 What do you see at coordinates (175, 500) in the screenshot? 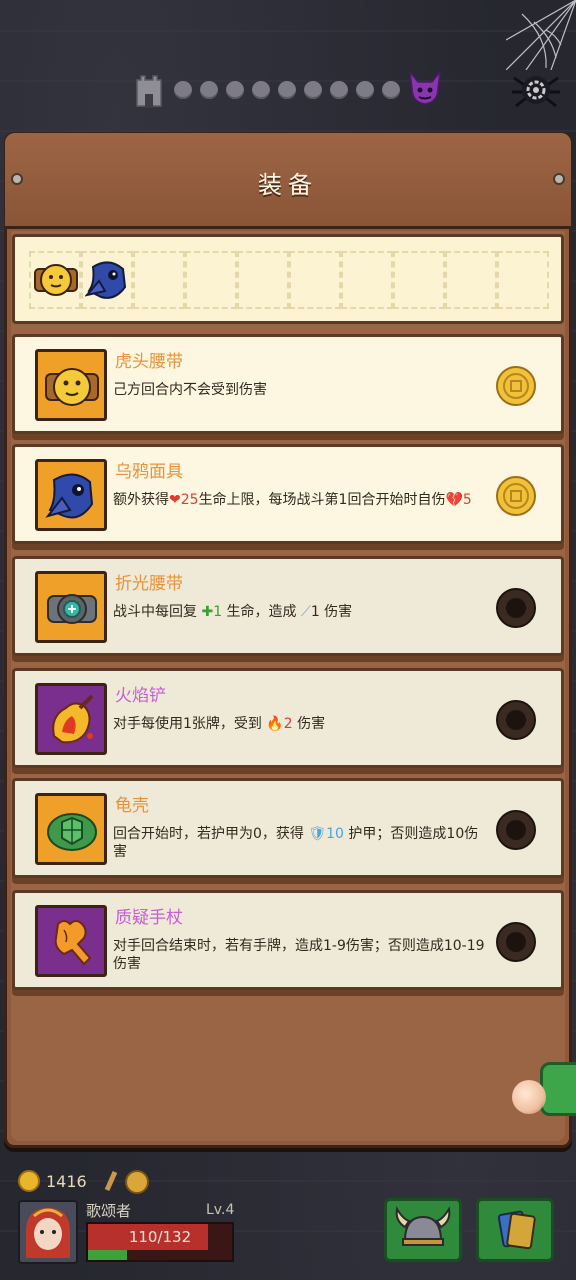
I see `heart-icon: ❤` at bounding box center [175, 500].